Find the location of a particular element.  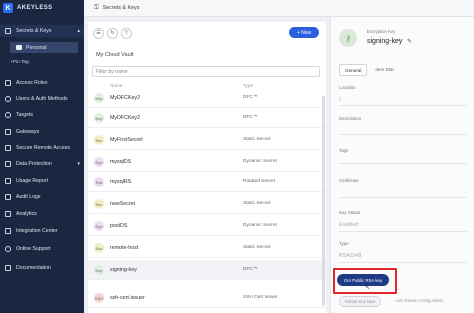

auto-rotate-configuration-link: Auto Rotate Configuration is located at coordinates (419, 300).